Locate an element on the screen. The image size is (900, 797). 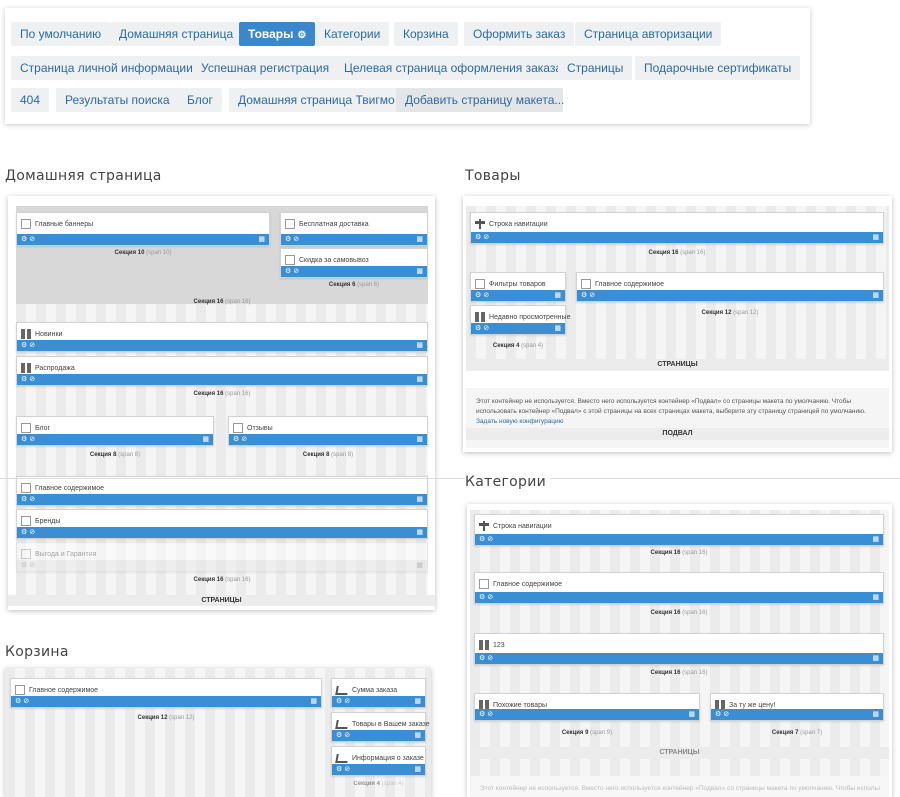
module-label: Недавно просмотренные is located at coordinates (530, 317).